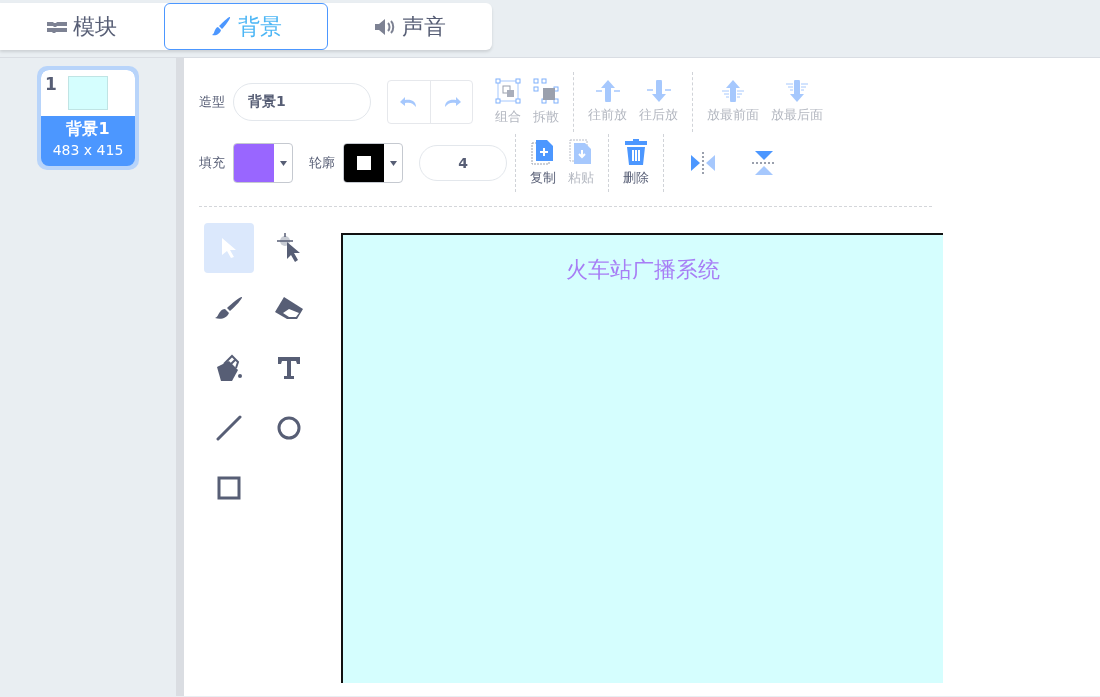  I want to click on costume-size: 483 x 415, so click(88, 150).